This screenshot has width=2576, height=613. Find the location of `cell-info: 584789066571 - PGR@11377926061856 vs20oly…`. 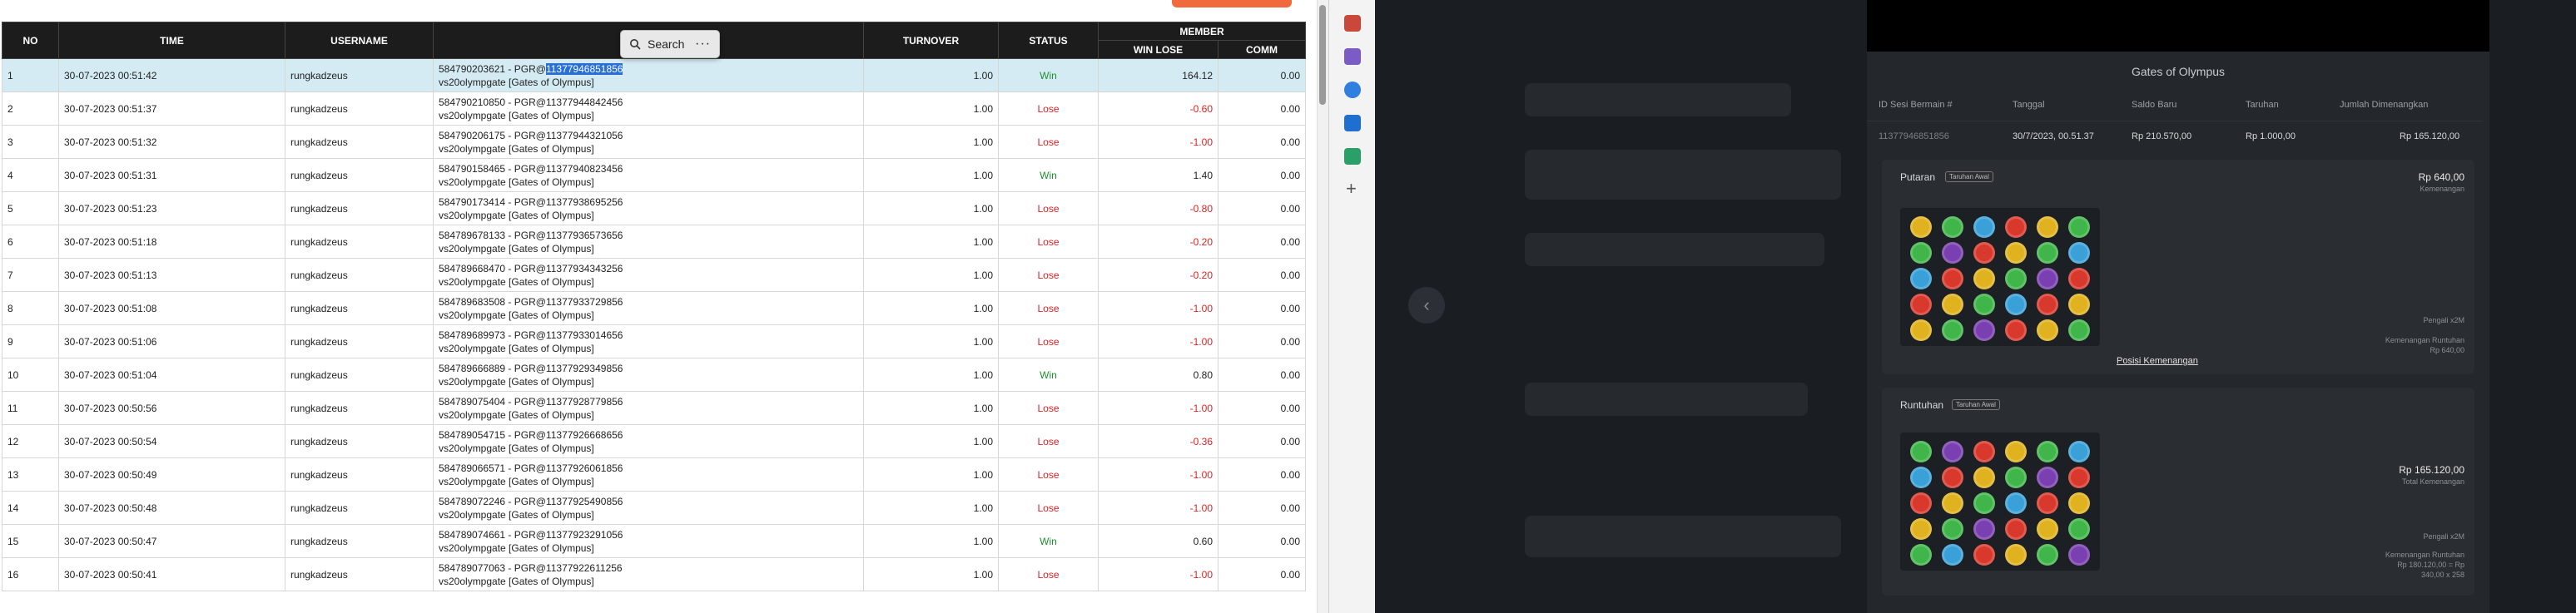

cell-info: 584789066571 - PGR@11377926061856 vs20oly… is located at coordinates (648, 474).